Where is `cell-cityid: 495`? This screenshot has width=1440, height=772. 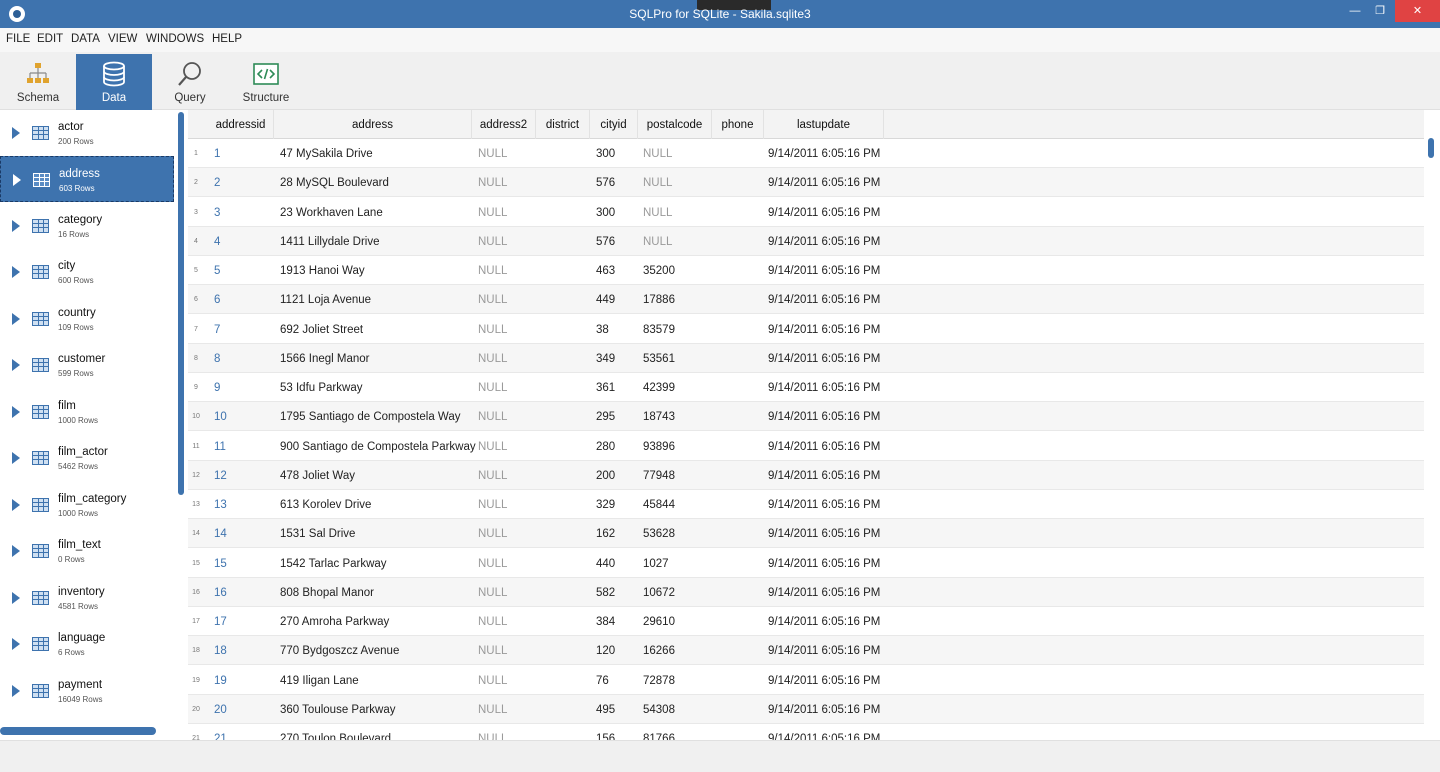
cell-cityid: 495 is located at coordinates (605, 710).